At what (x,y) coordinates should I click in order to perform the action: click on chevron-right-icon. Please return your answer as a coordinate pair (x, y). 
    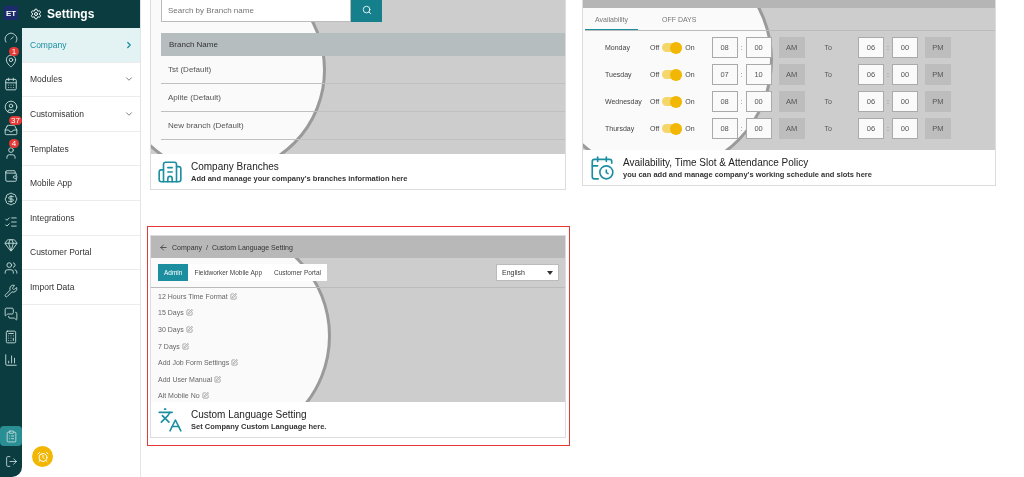
    Looking at the image, I should click on (129, 44).